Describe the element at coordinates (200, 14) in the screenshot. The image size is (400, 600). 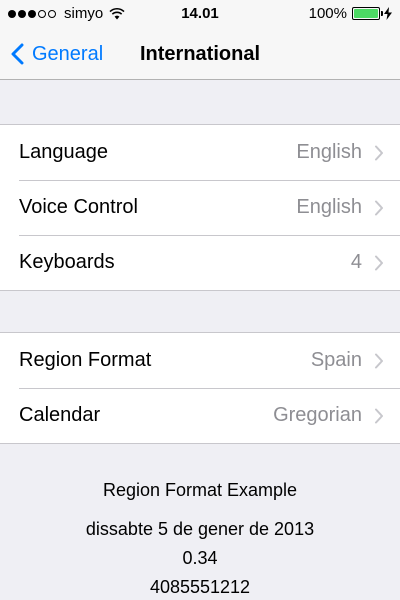
I see `status-bar: simyo 14.01 100%` at that location.